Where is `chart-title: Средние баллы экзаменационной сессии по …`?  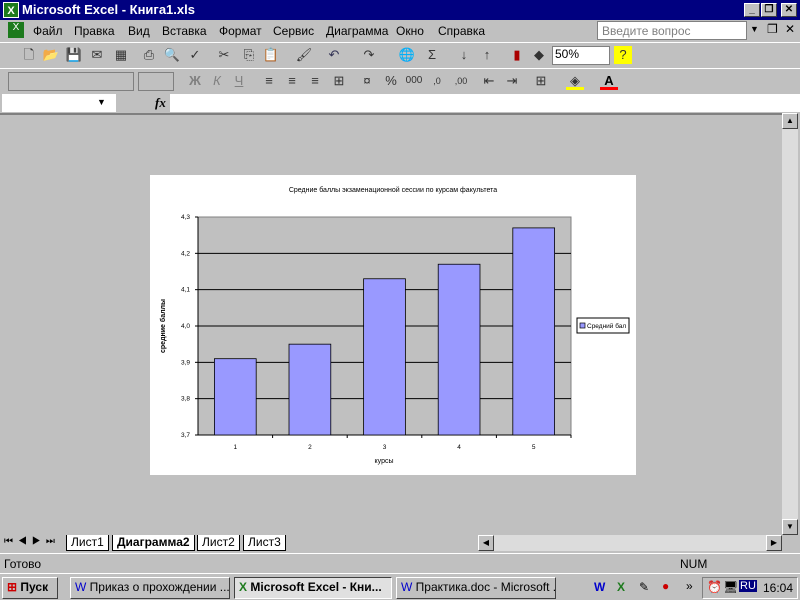
chart-title: Средние баллы экзаменационной сессии по … is located at coordinates (393, 190).